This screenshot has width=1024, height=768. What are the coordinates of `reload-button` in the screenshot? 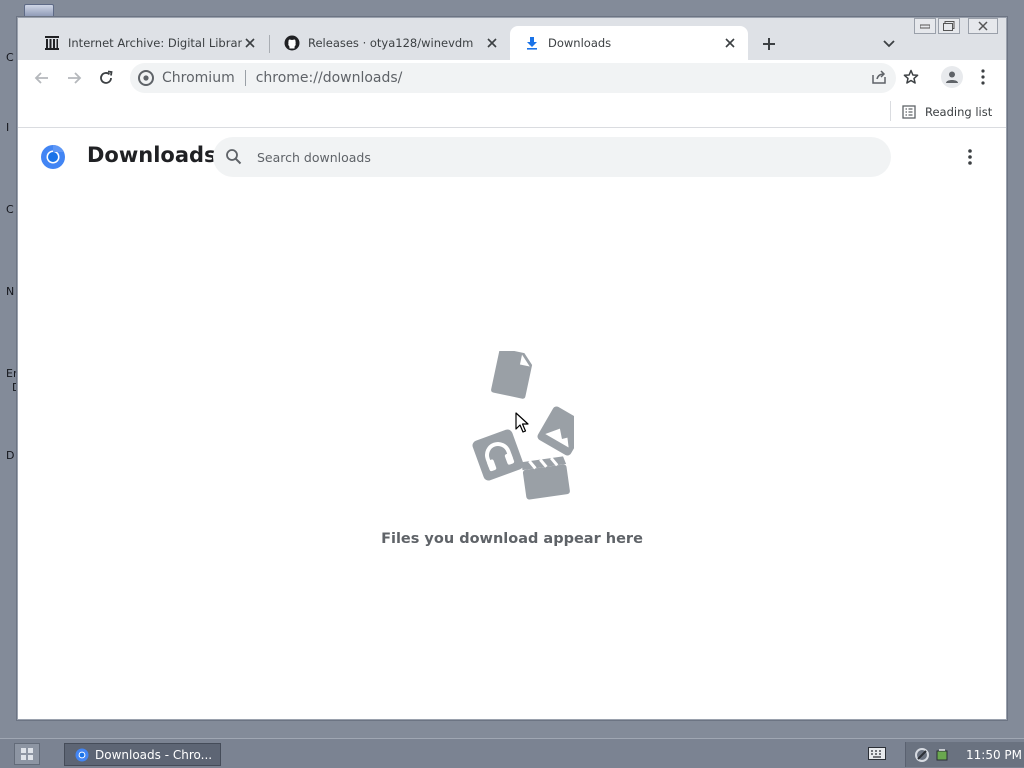 It's located at (106, 78).